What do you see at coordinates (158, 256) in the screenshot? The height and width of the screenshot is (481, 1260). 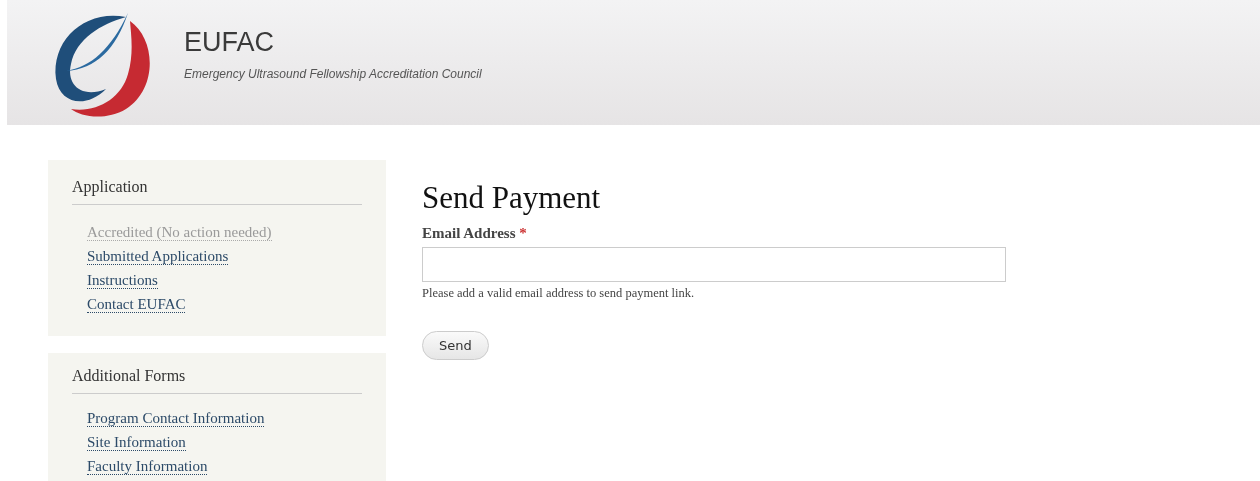 I see `sidebar-link: Submitted Applications` at bounding box center [158, 256].